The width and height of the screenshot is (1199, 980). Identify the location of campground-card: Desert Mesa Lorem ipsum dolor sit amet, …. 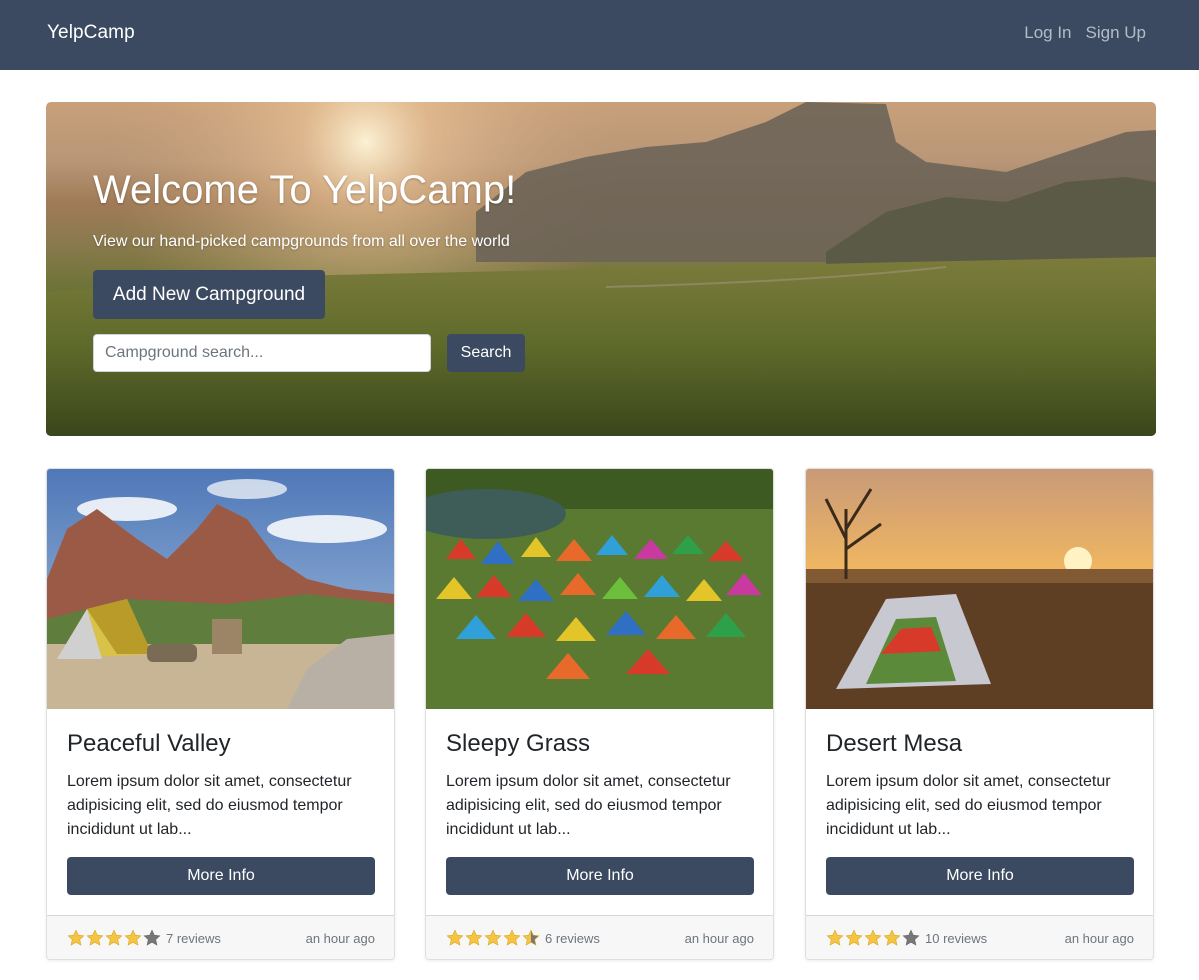
(979, 714).